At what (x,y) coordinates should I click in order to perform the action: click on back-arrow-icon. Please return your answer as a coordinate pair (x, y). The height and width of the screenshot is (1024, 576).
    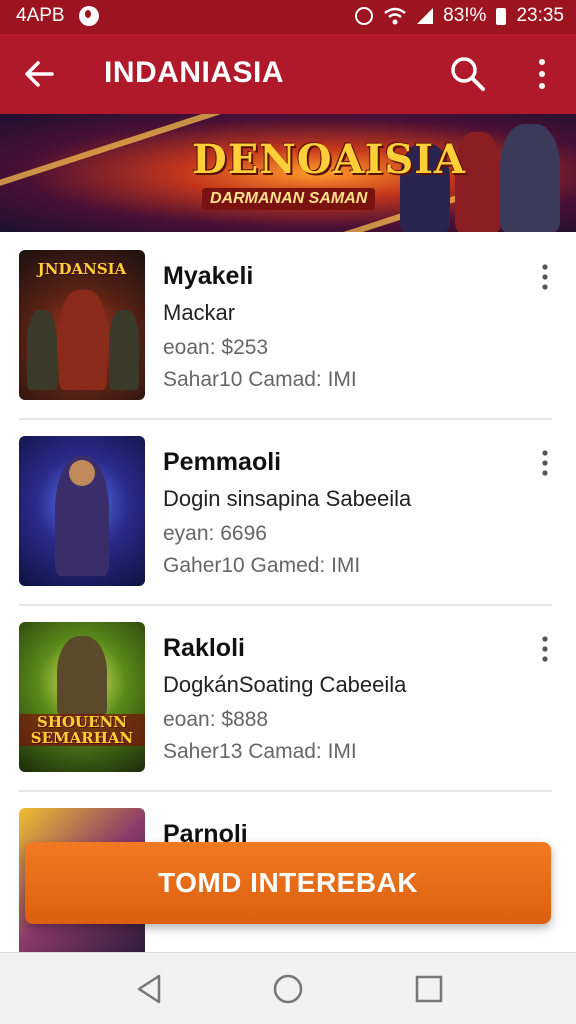
    Looking at the image, I should click on (40, 74).